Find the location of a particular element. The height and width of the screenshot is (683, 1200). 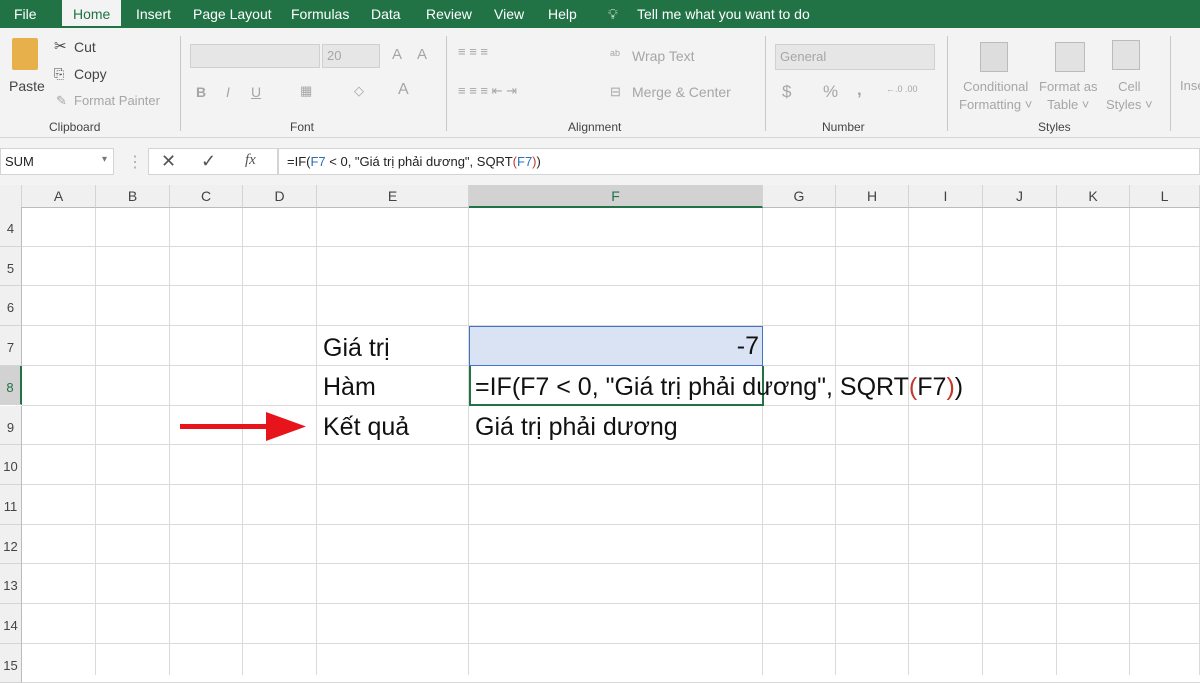

comma-button: , is located at coordinates (859, 90).